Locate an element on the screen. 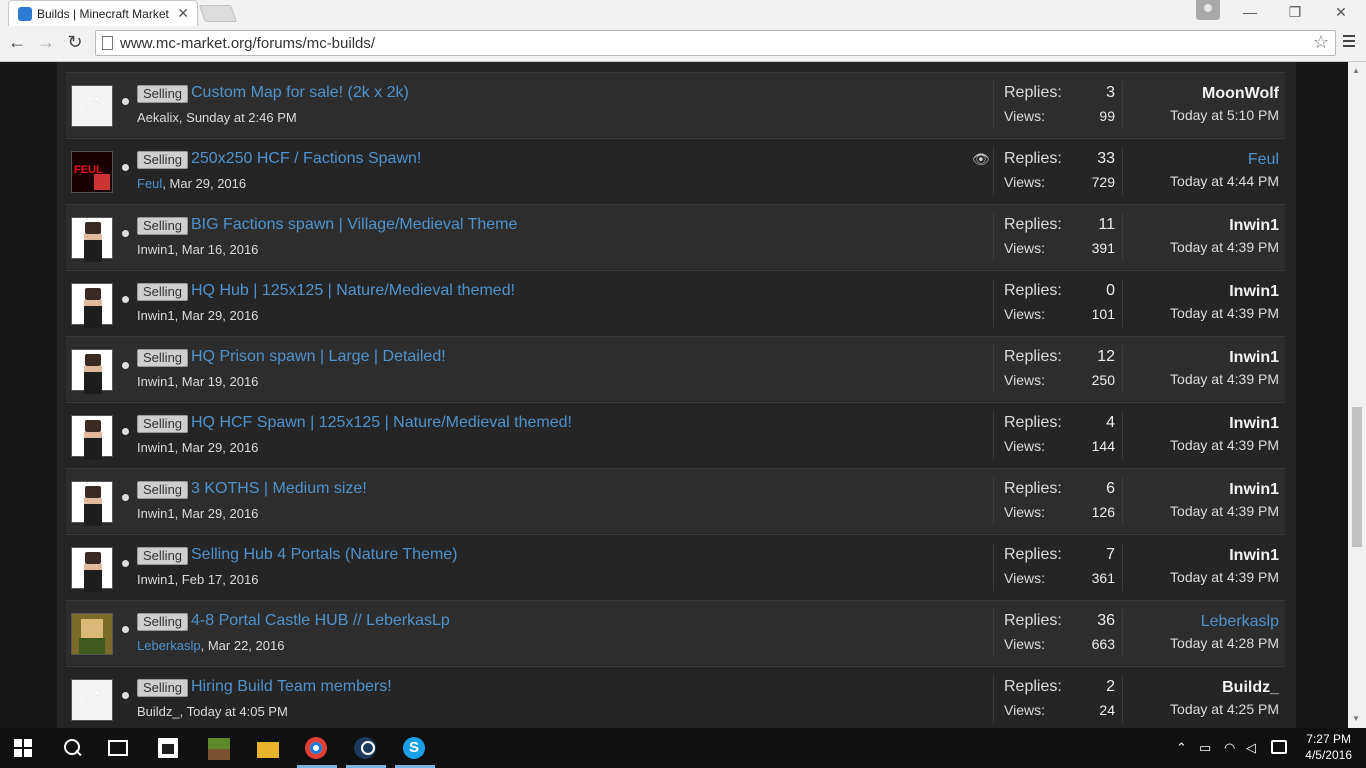  last-poster-link: Buildz_ is located at coordinates (1250, 688).